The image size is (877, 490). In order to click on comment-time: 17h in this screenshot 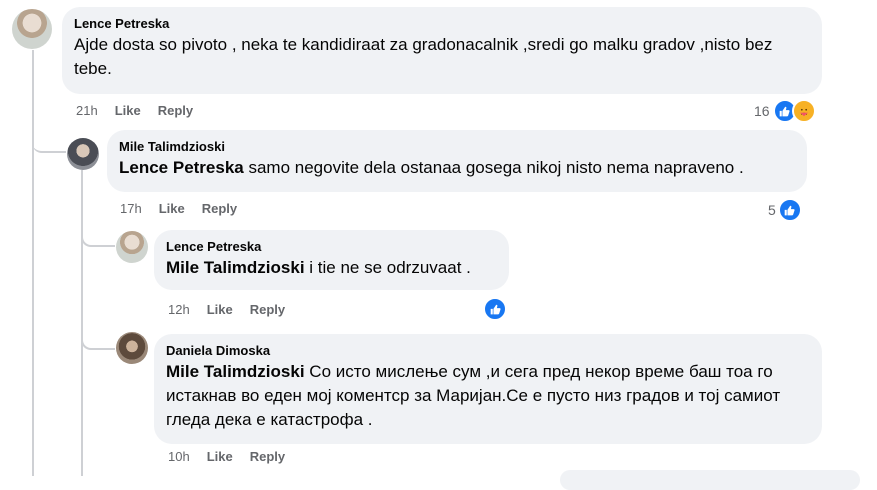, I will do `click(131, 208)`.